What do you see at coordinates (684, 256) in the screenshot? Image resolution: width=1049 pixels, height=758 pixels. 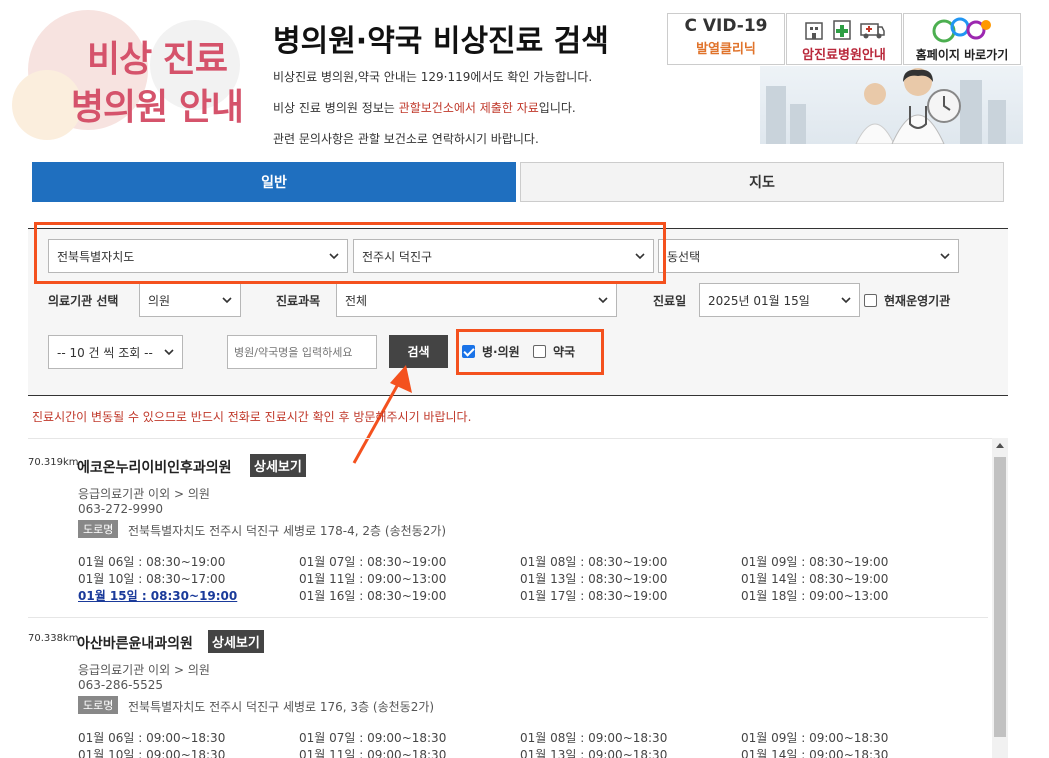 I see `dong-select-value: 동선택` at bounding box center [684, 256].